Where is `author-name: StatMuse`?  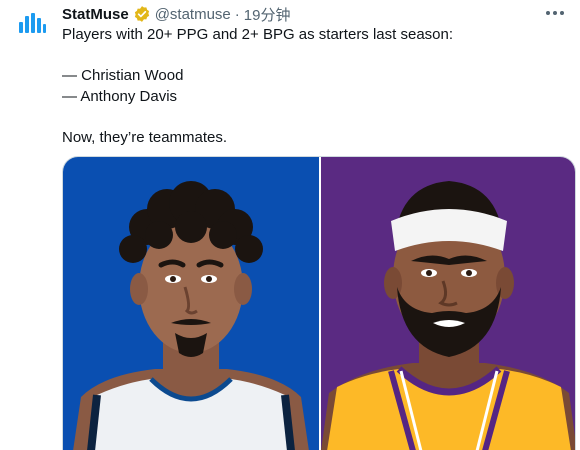 author-name: StatMuse is located at coordinates (95, 14).